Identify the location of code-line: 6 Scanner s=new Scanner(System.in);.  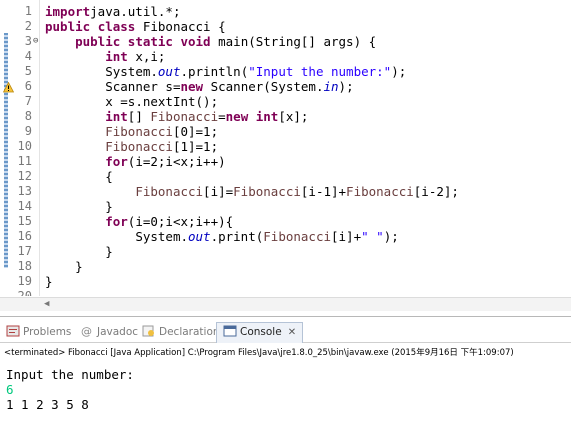
(285, 86).